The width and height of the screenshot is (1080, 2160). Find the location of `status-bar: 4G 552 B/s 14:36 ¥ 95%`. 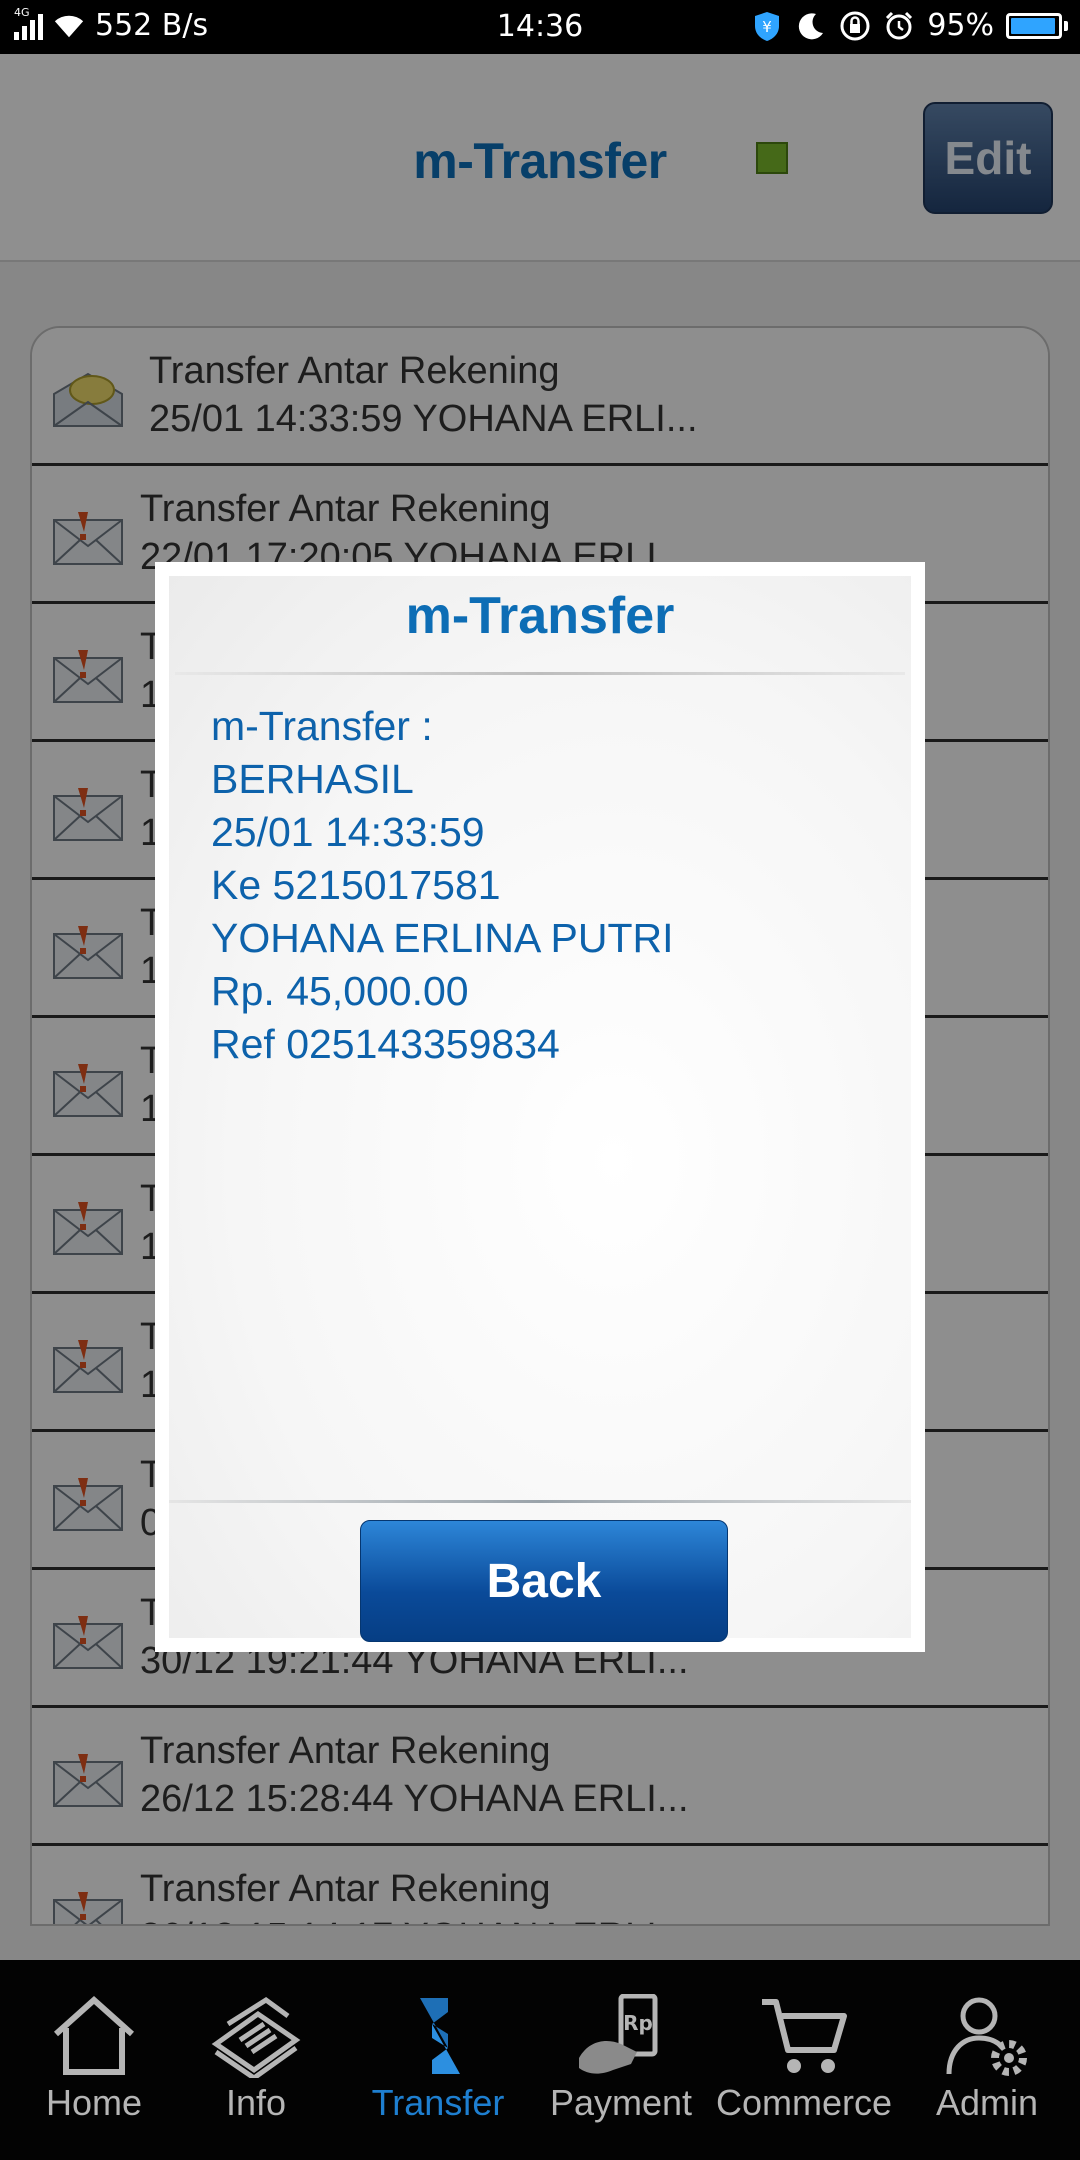

status-bar: 4G 552 B/s 14:36 ¥ 95% is located at coordinates (540, 27).